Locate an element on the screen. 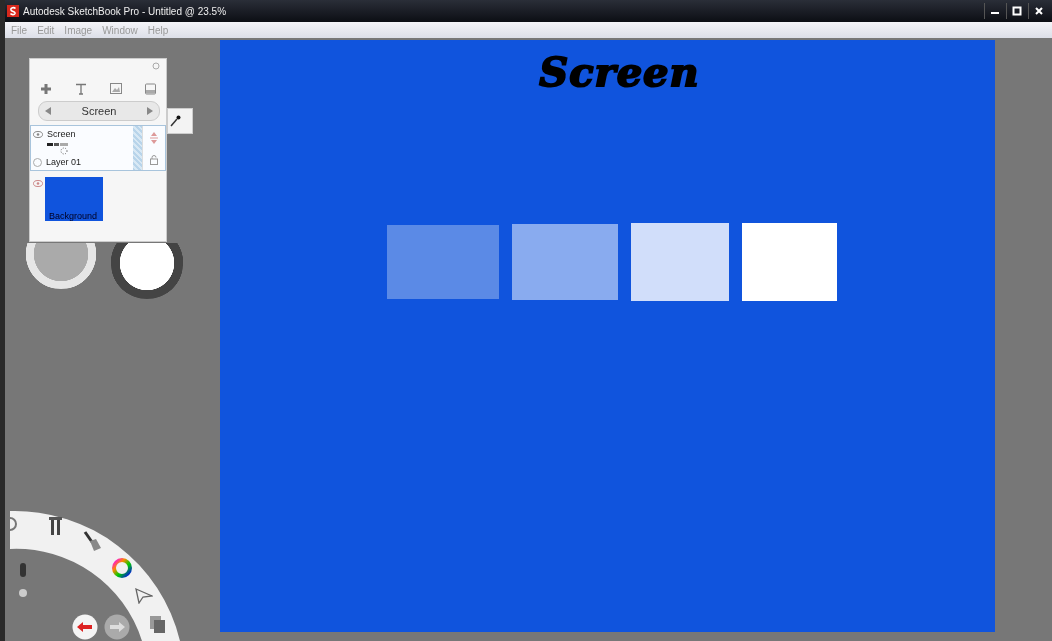 The height and width of the screenshot is (641, 1052). color-wheel-icon is located at coordinates (122, 568).